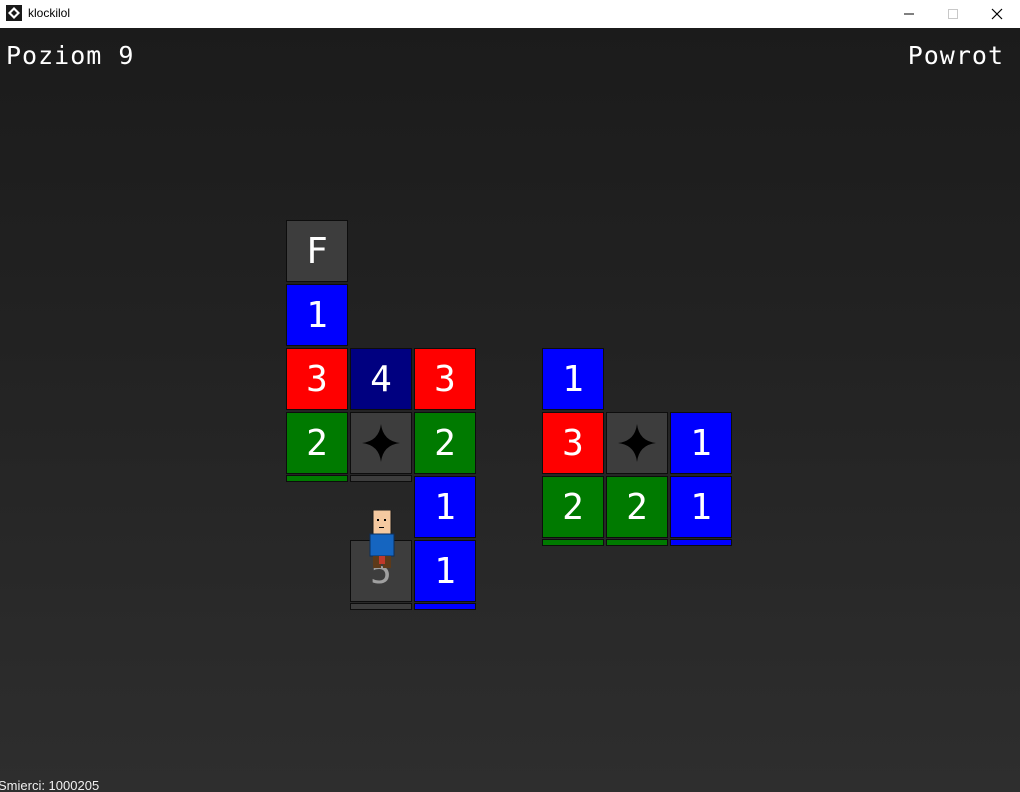  I want to click on close-icon, so click(997, 14).